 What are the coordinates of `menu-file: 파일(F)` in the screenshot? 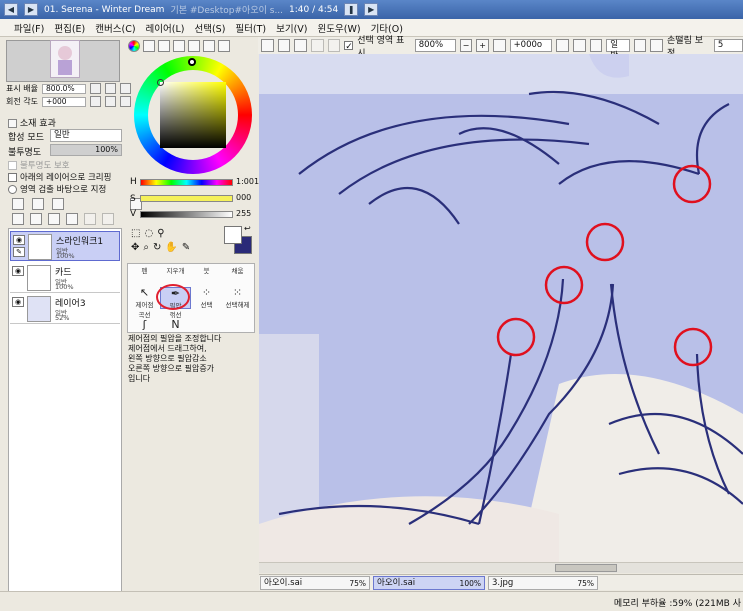 It's located at (29, 28).